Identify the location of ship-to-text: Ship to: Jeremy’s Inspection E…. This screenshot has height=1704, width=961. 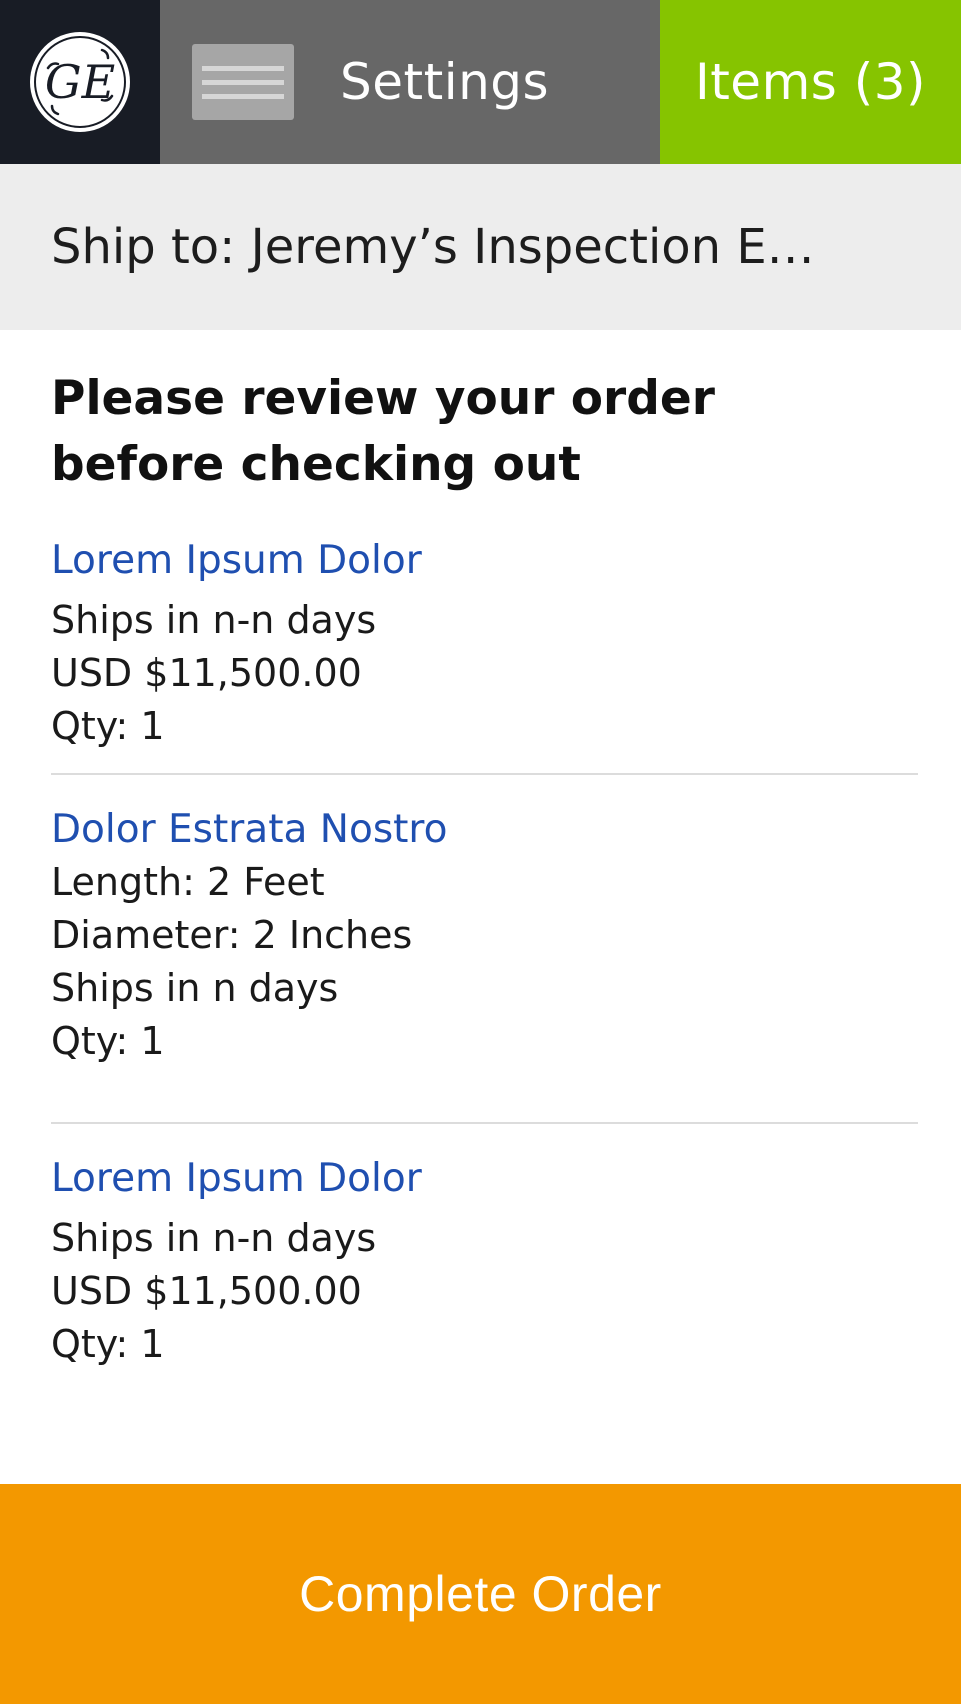
(433, 247).